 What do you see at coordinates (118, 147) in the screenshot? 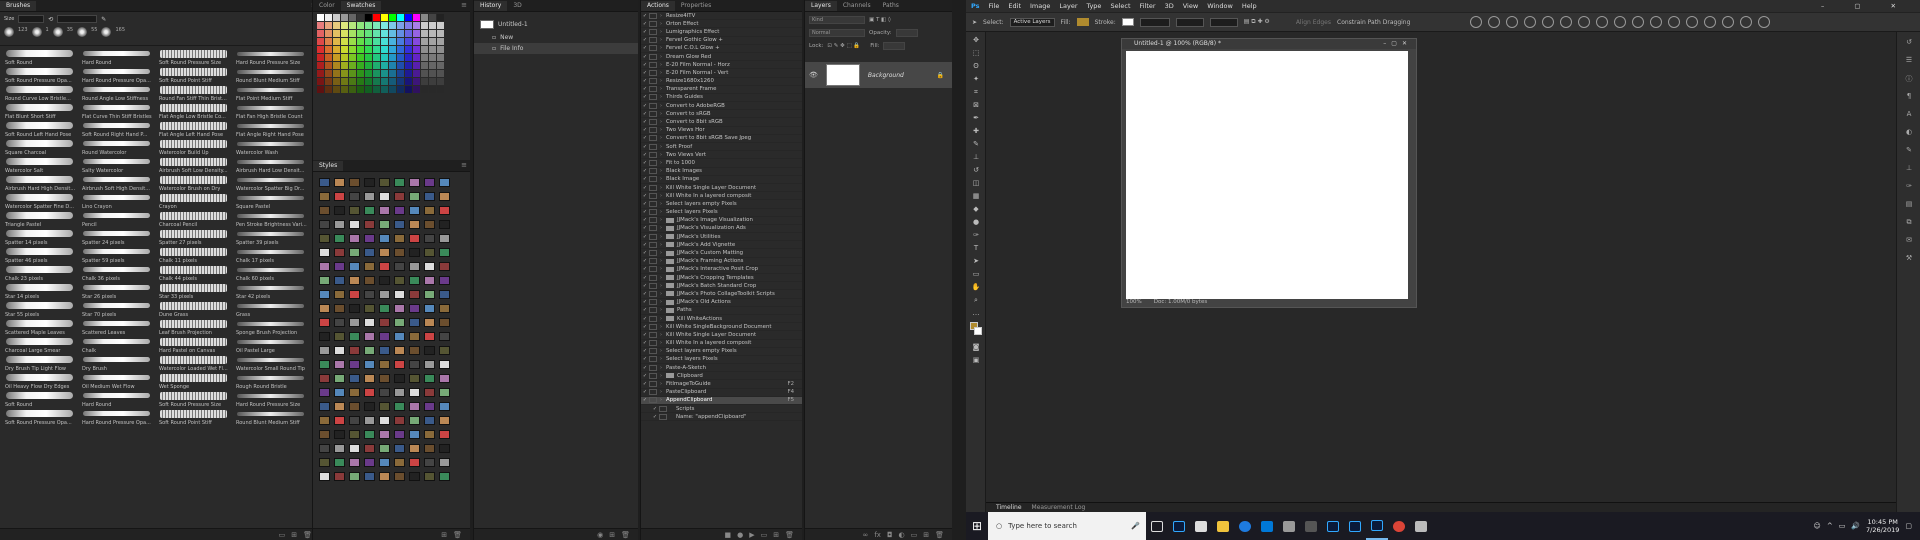
I see `brush-preset: Round Watercolor` at bounding box center [118, 147].